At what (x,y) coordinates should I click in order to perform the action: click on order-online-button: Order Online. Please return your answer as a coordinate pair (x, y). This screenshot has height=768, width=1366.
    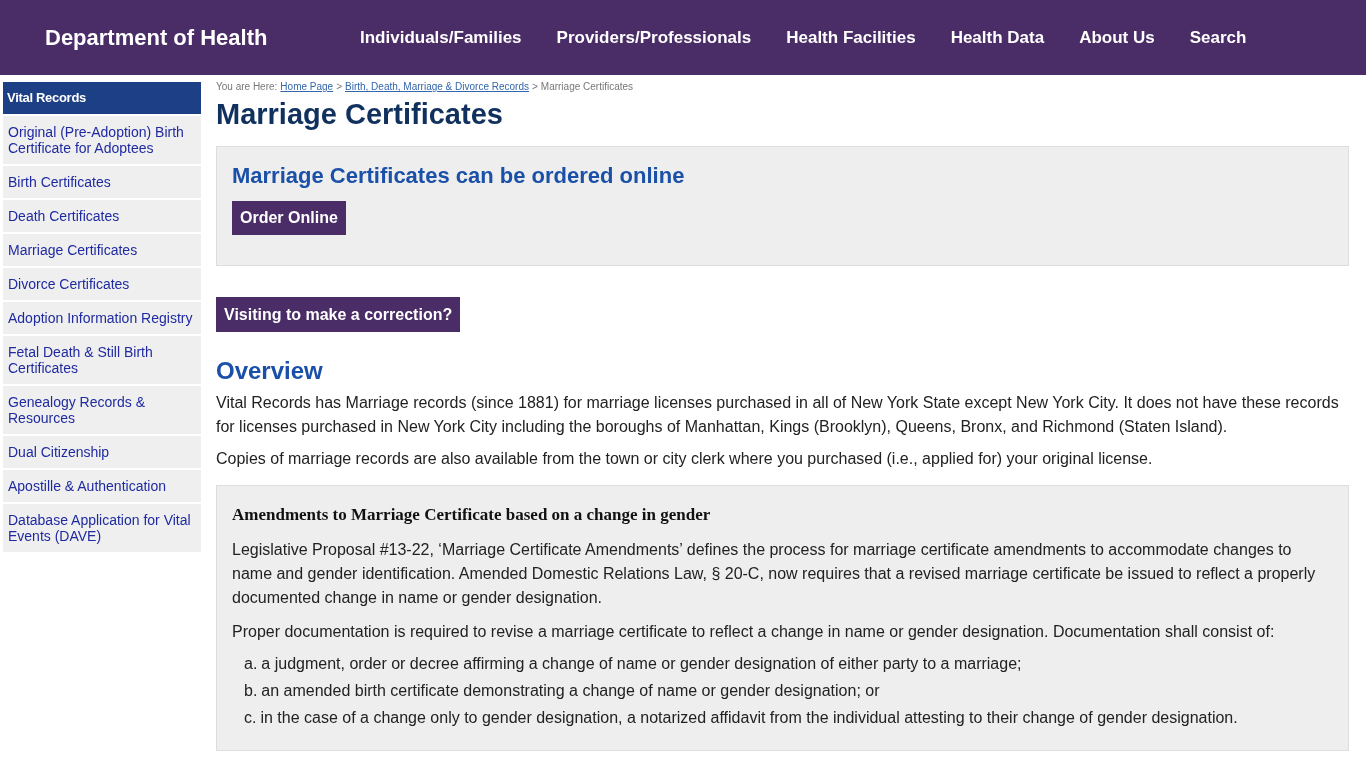
    Looking at the image, I should click on (289, 218).